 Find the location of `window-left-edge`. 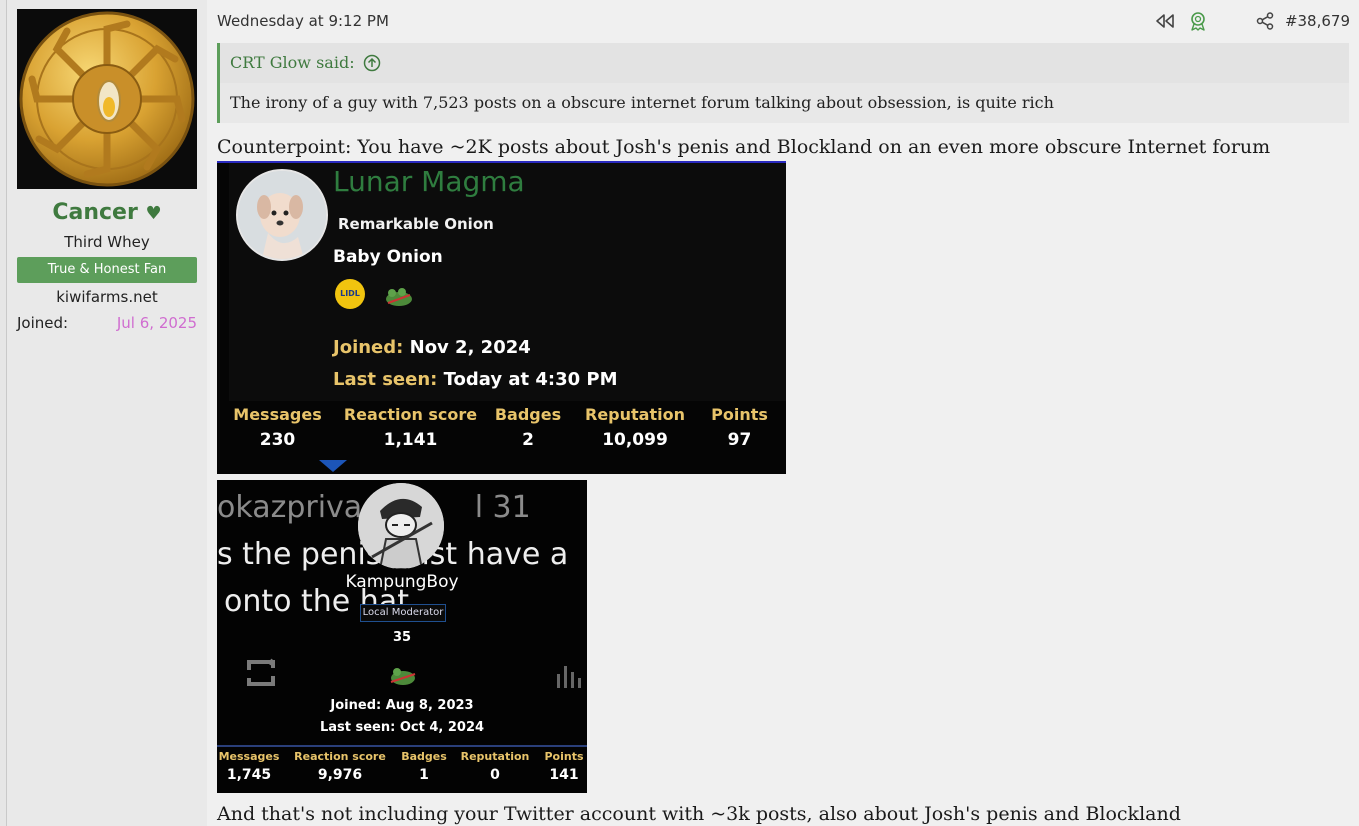

window-left-edge is located at coordinates (3, 413).